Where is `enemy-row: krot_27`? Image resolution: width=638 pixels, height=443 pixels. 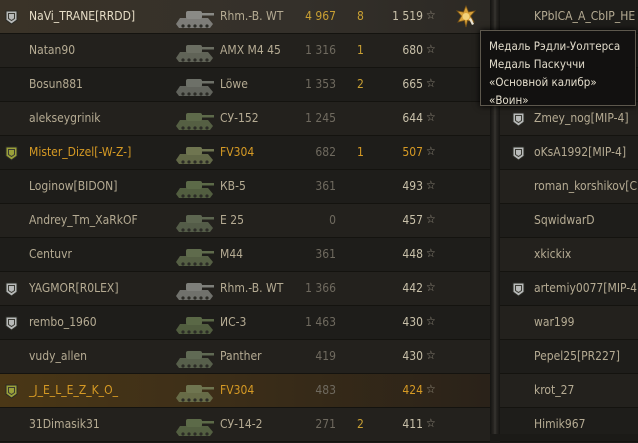 enemy-row: krot_27 is located at coordinates (569, 391).